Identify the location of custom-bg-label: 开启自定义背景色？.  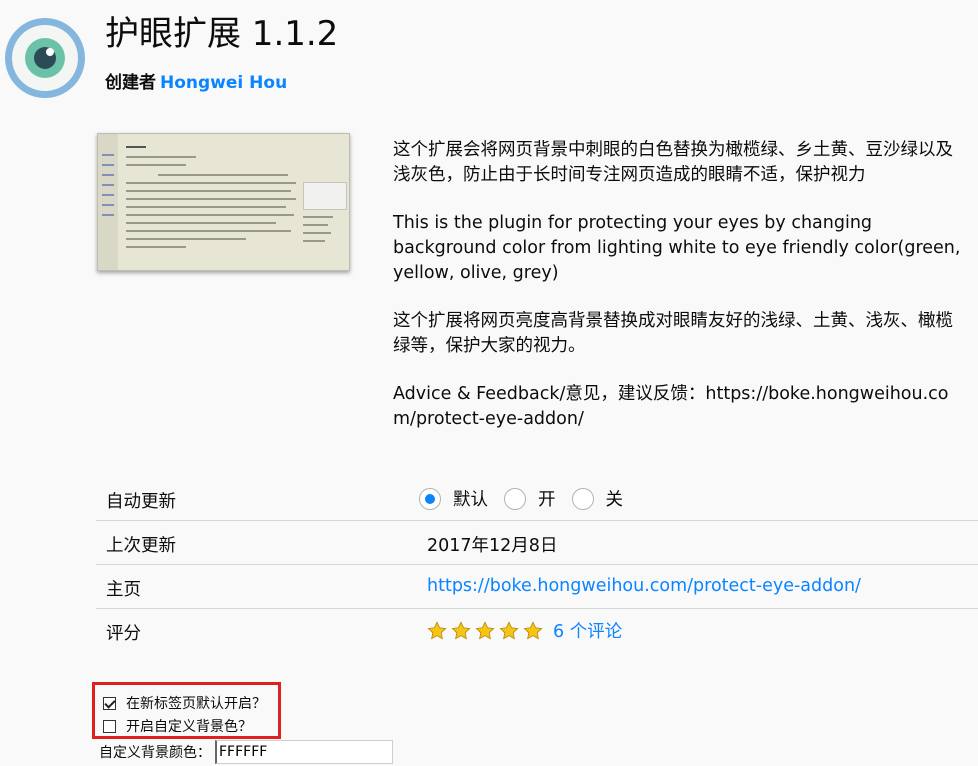
(189, 727).